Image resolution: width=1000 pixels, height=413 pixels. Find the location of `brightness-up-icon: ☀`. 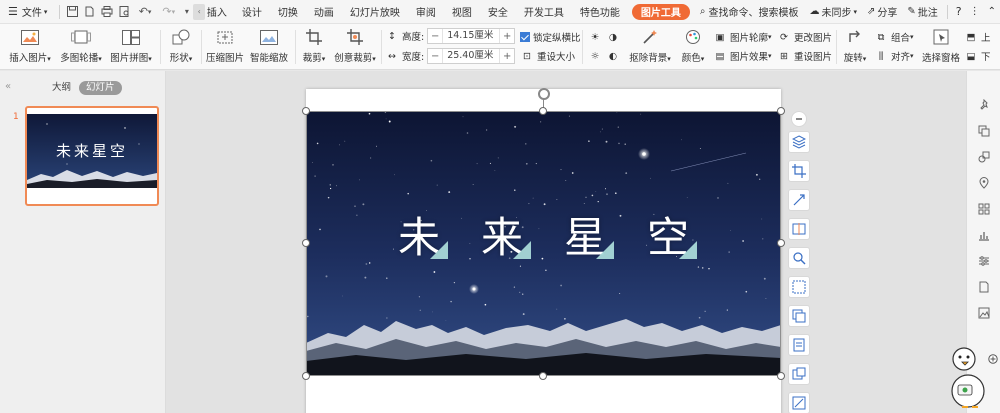

brightness-up-icon: ☀ is located at coordinates (596, 37).